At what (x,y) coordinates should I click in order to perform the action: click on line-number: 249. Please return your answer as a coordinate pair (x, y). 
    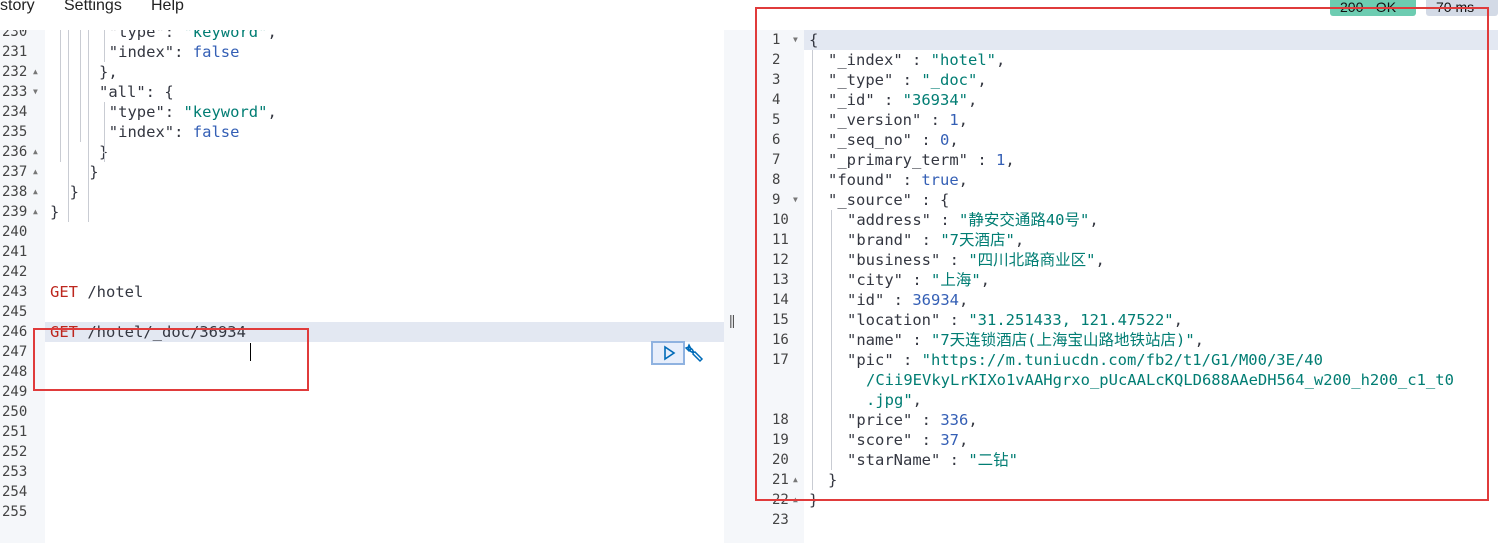
    Looking at the image, I should click on (15, 392).